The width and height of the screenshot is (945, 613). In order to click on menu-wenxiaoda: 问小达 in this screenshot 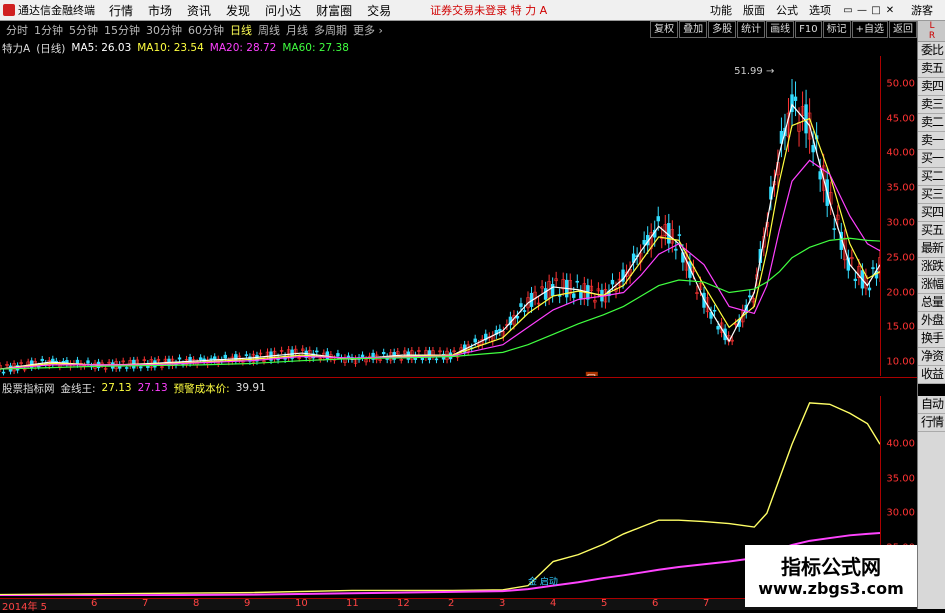, I will do `click(283, 10)`.